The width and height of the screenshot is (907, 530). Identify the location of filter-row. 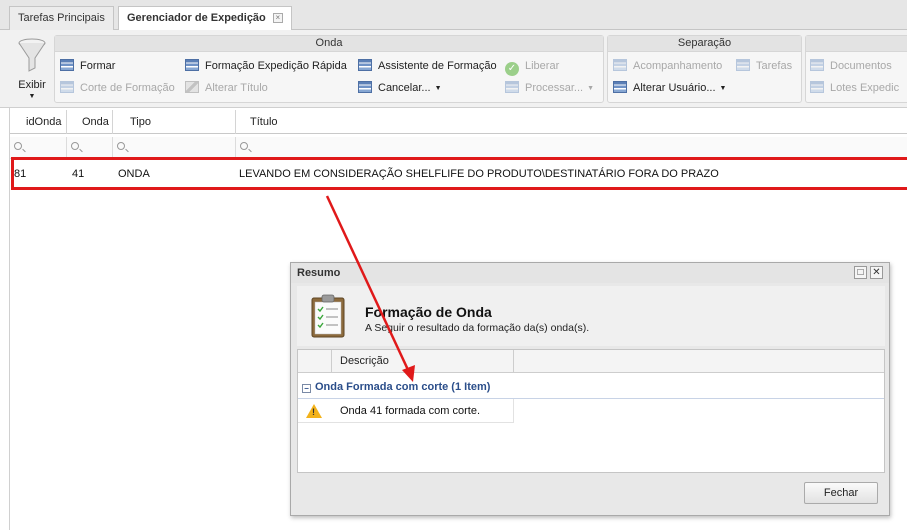
(458, 148).